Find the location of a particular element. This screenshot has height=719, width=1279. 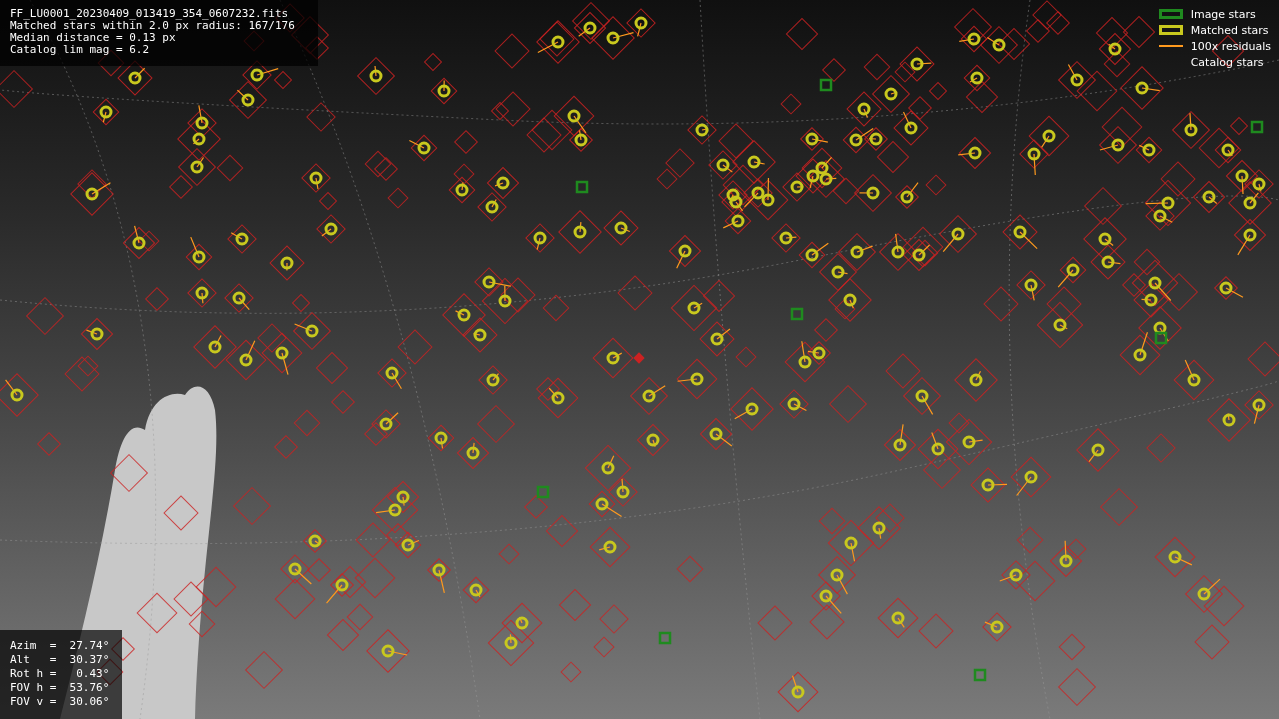

pointing-text: Alt = 30.37° is located at coordinates (60, 660).